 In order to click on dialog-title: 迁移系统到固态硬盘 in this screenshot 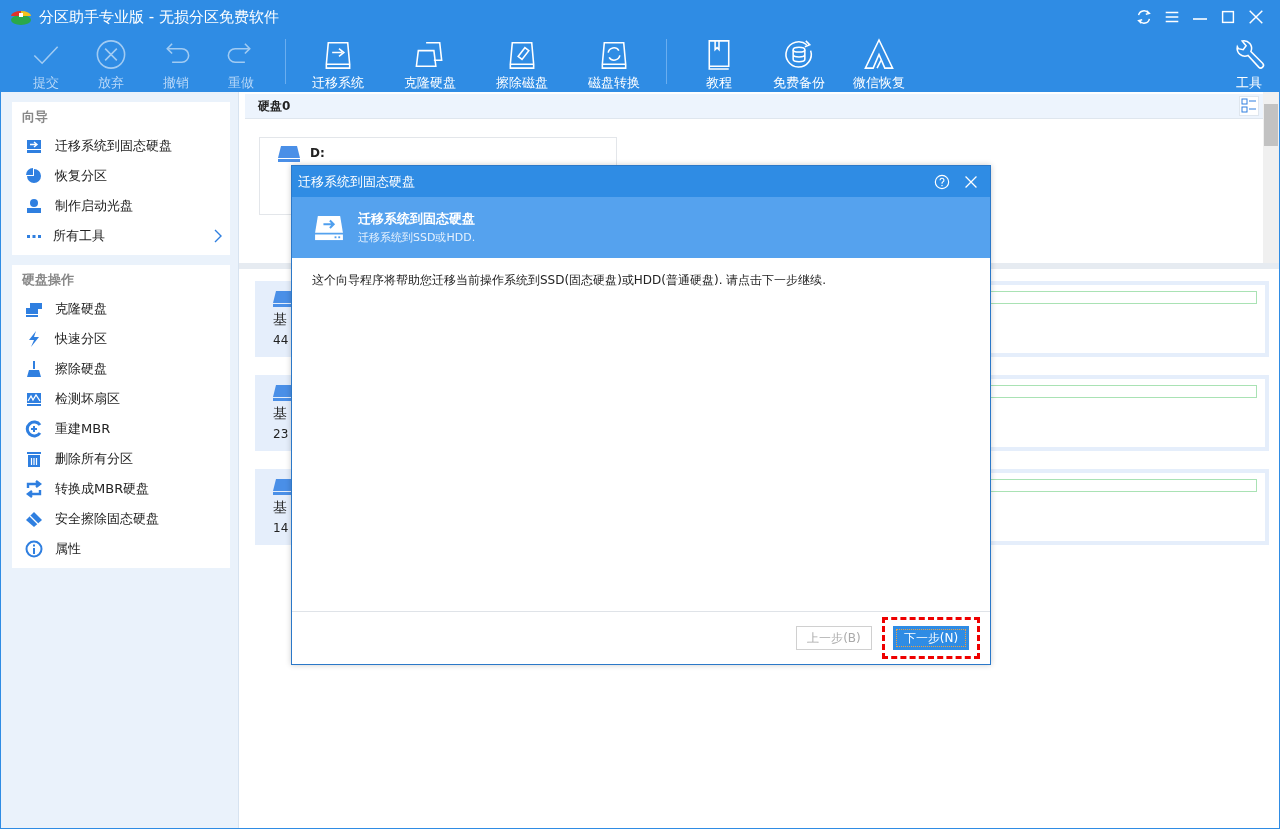, I will do `click(357, 181)`.